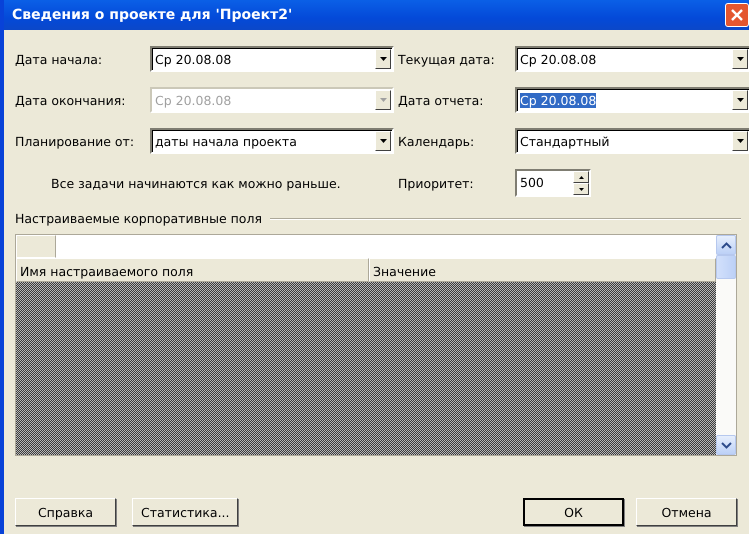 This screenshot has width=749, height=534. What do you see at coordinates (436, 183) in the screenshot?
I see `field-label: Приоритет:` at bounding box center [436, 183].